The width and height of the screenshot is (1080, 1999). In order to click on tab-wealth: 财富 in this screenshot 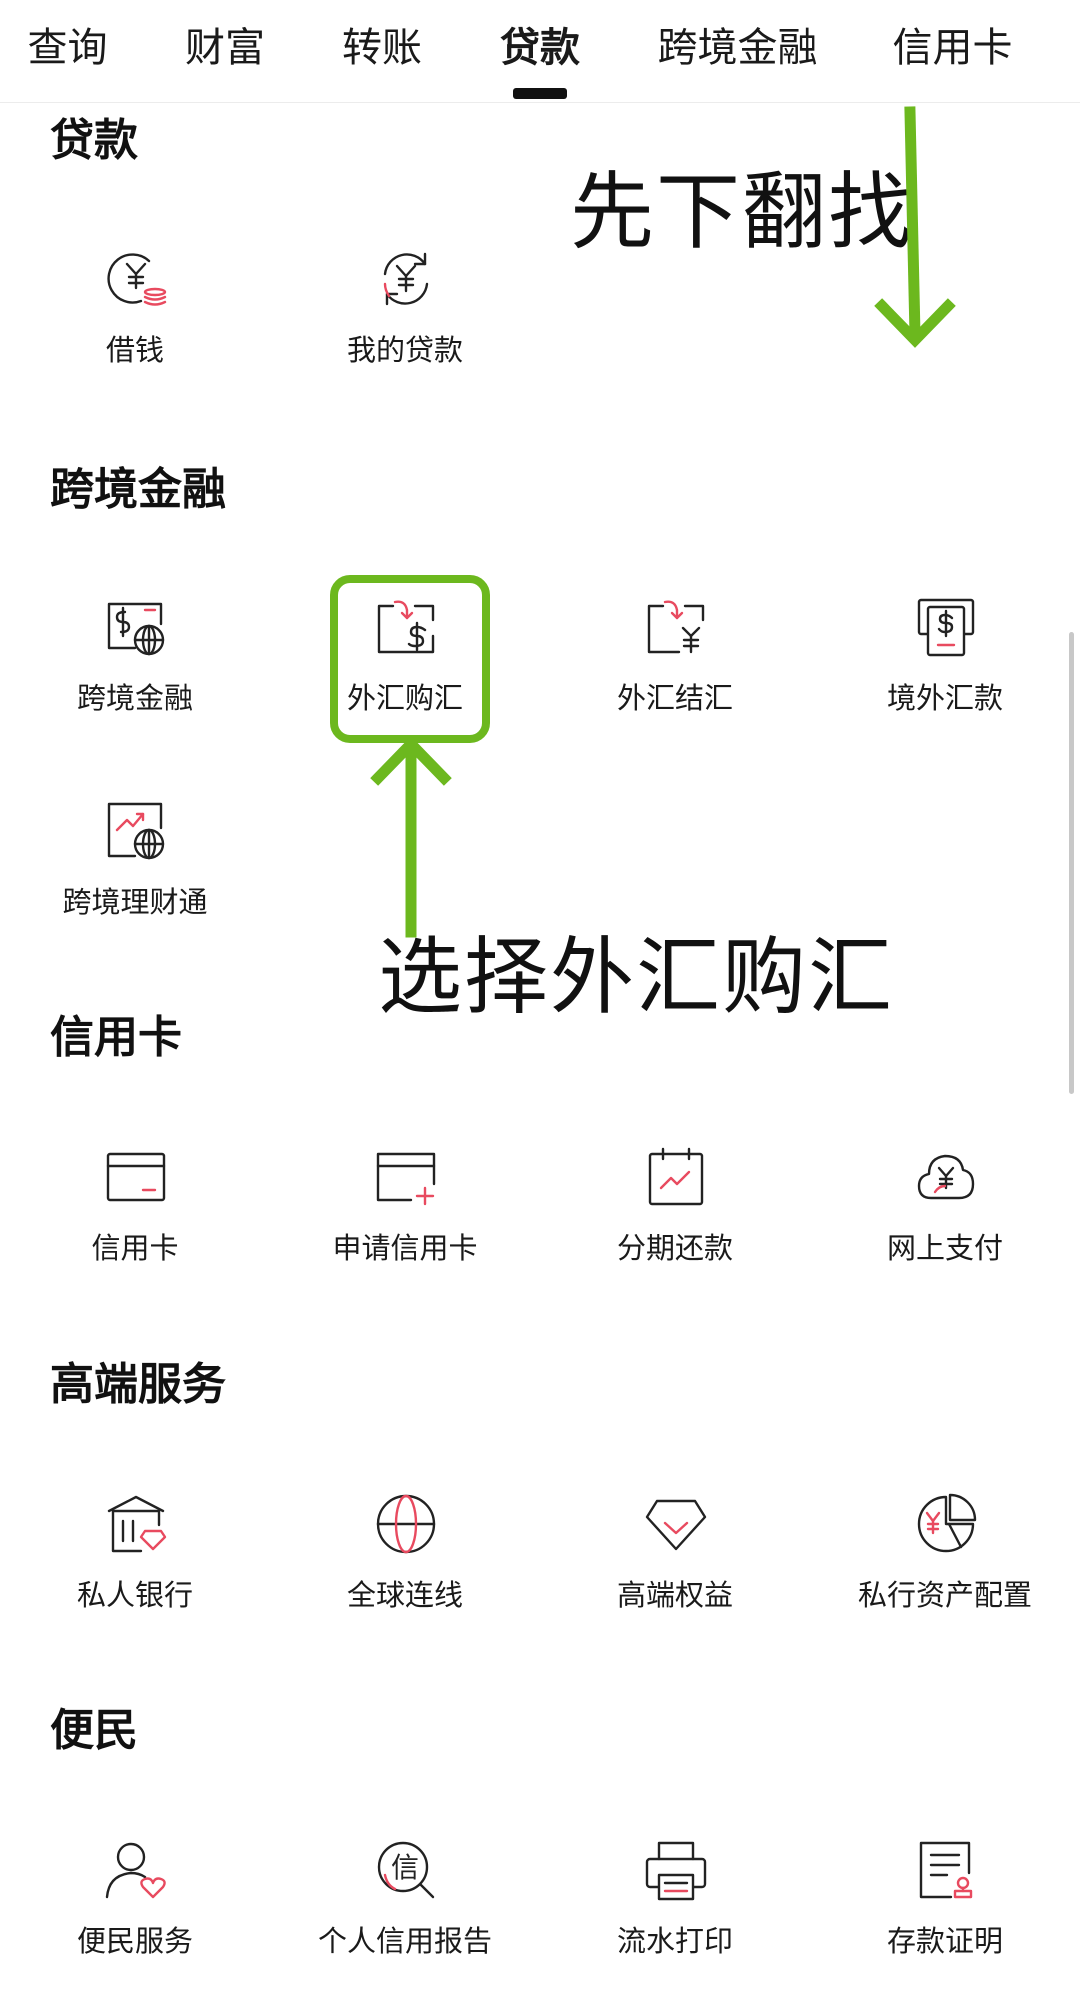, I will do `click(225, 51)`.